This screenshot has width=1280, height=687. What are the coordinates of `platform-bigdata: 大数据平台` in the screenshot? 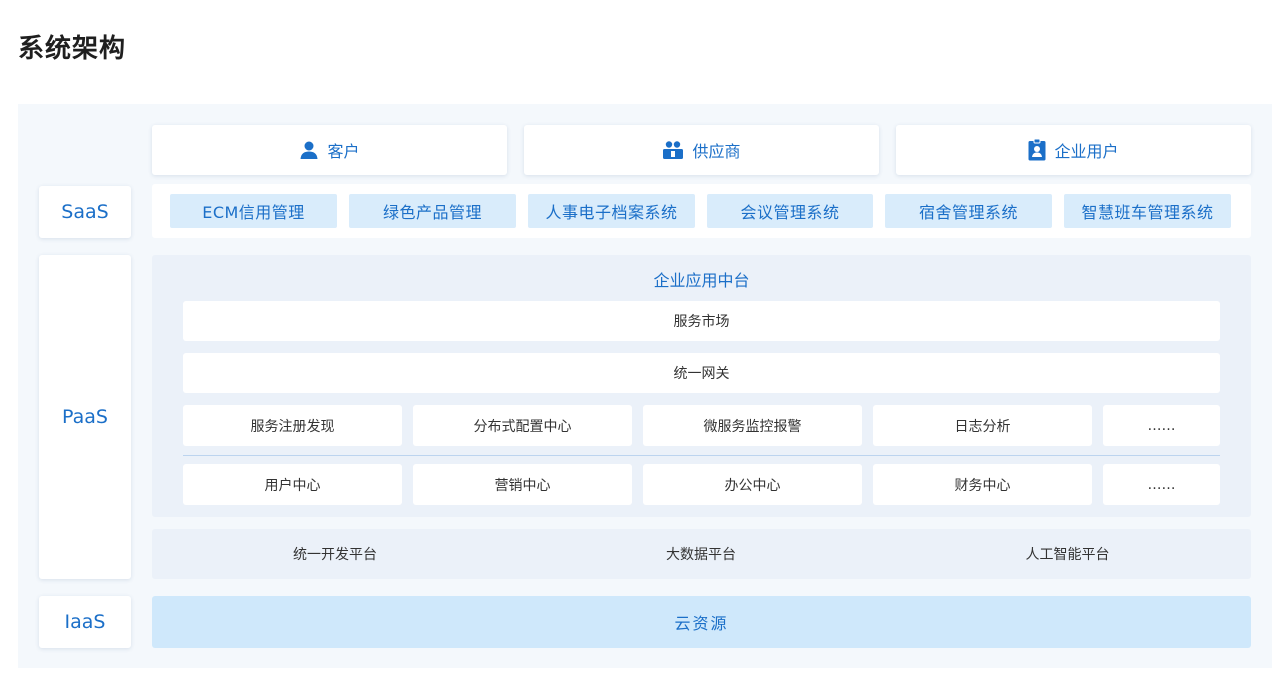 It's located at (701, 554).